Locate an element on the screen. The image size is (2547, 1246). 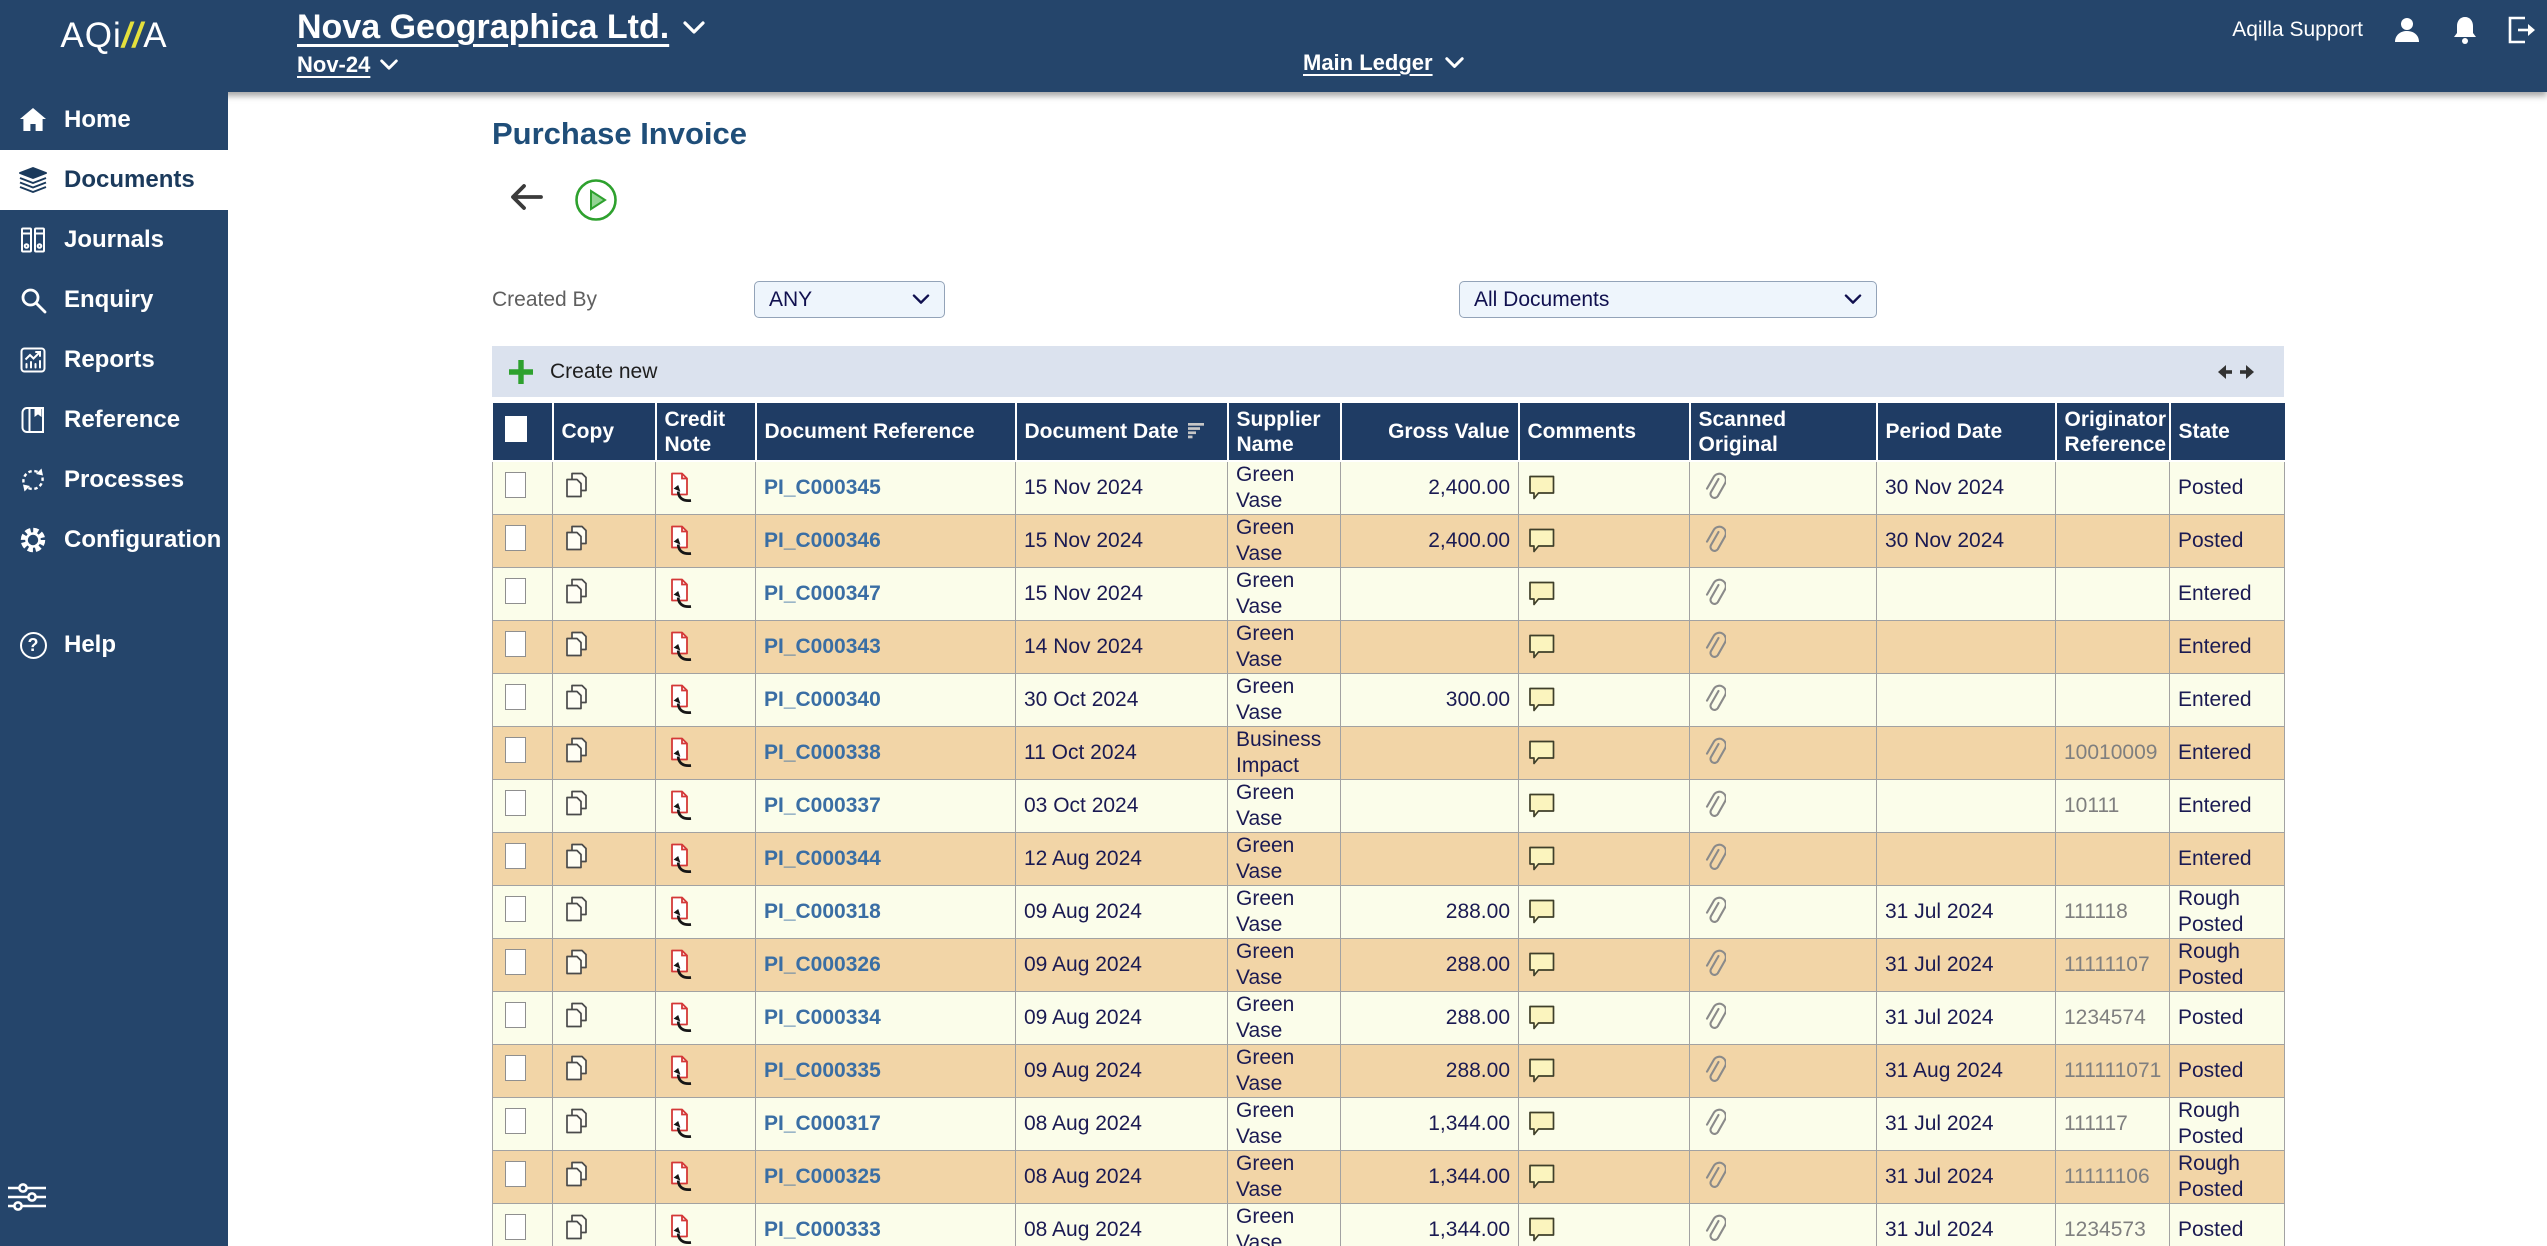
logout-icon is located at coordinates (2522, 30).